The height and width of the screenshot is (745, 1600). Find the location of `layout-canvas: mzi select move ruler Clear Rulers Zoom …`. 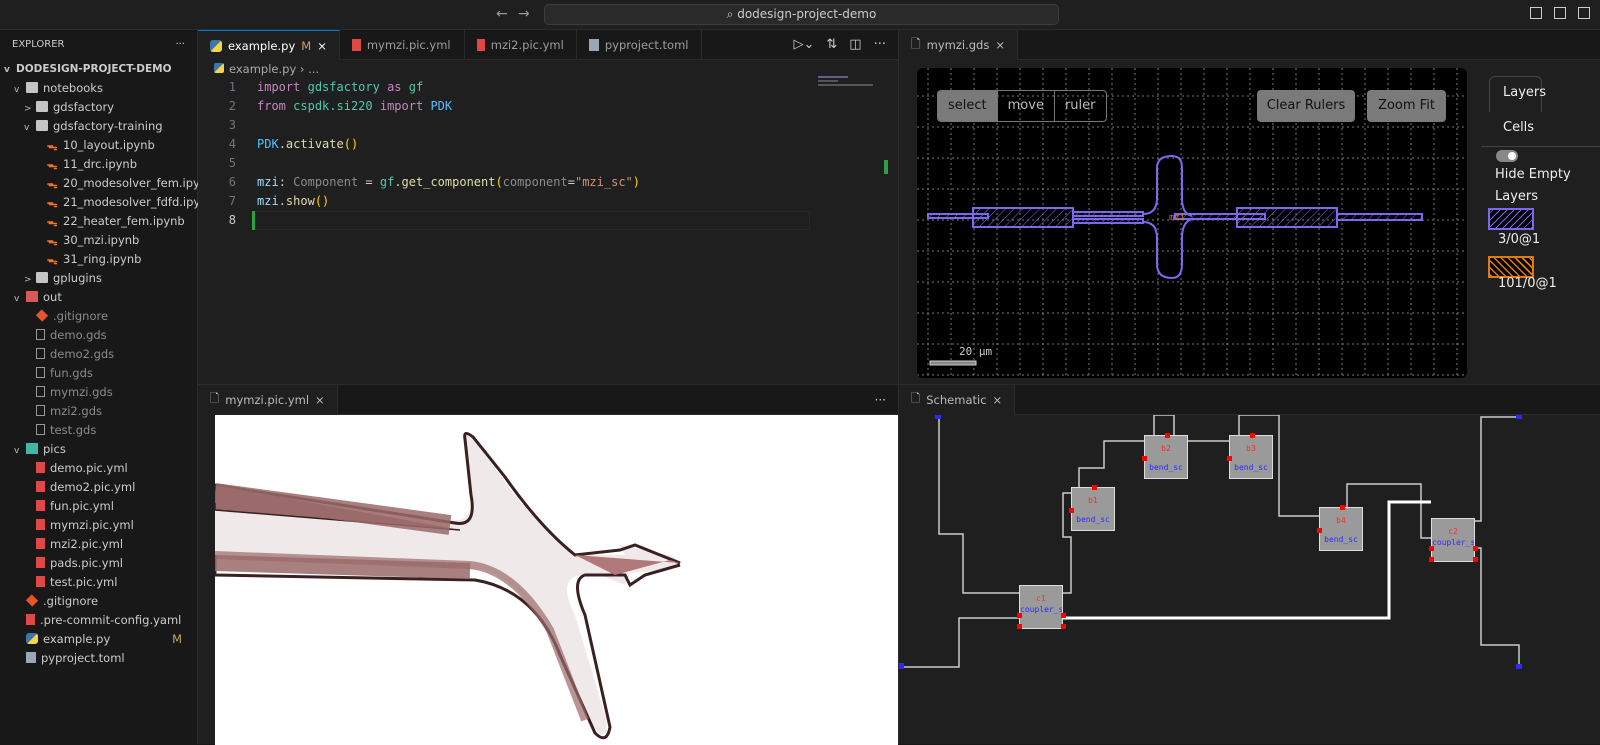

layout-canvas: mzi select move ruler Clear Rulers Zoom … is located at coordinates (1192, 223).